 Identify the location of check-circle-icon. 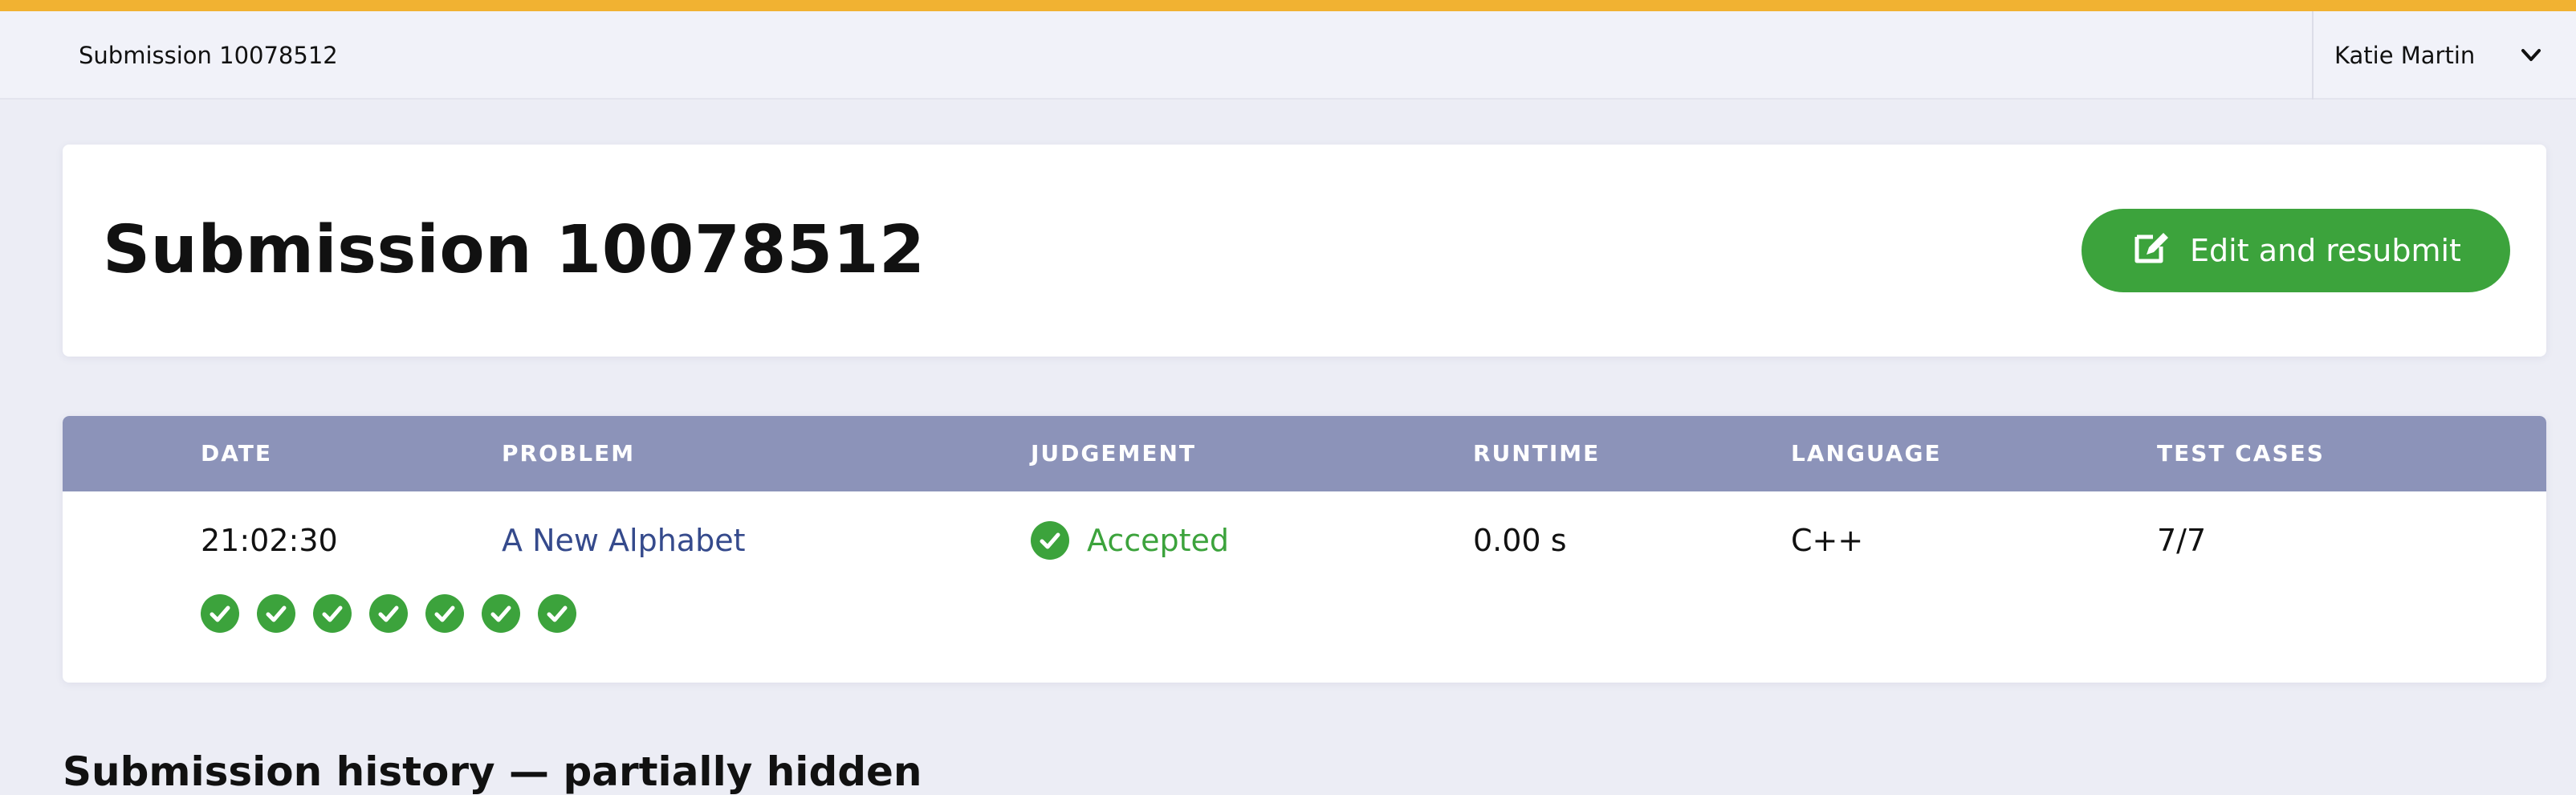
(1050, 540).